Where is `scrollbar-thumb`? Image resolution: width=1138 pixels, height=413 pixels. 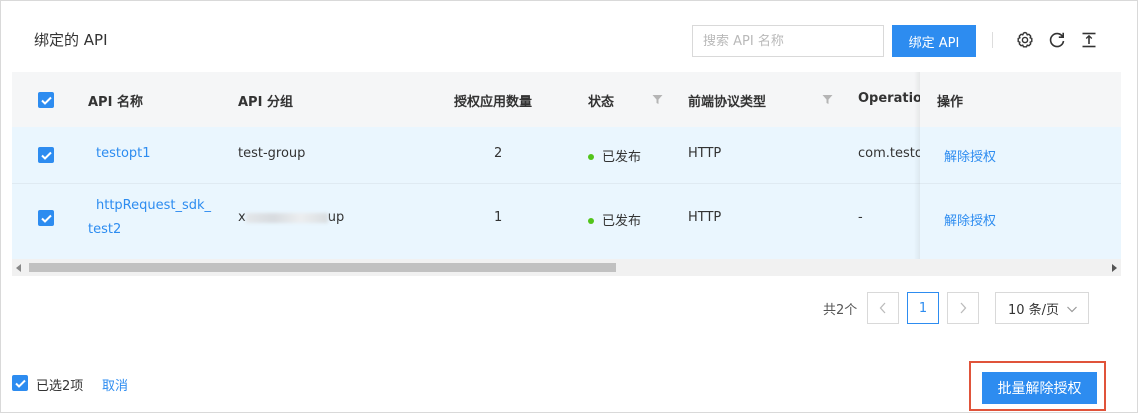
scrollbar-thumb is located at coordinates (322, 267).